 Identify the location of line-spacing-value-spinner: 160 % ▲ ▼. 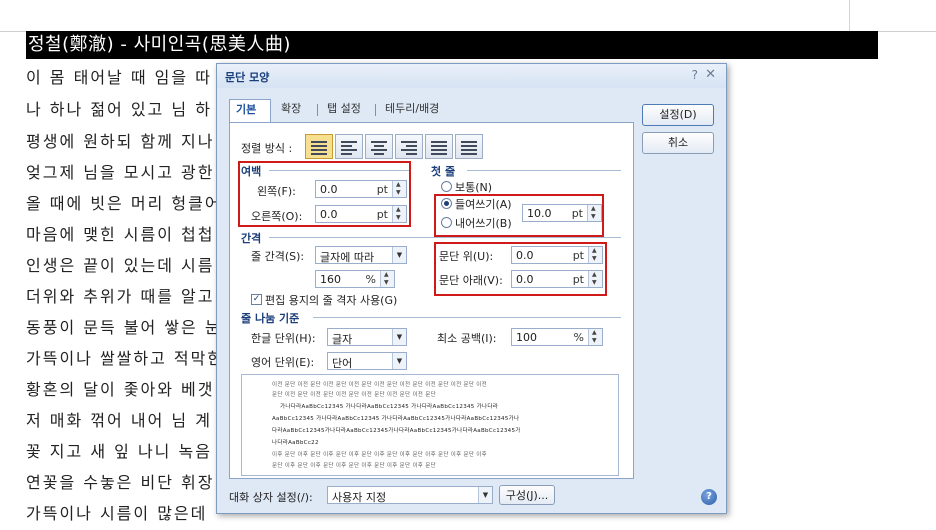
(355, 279).